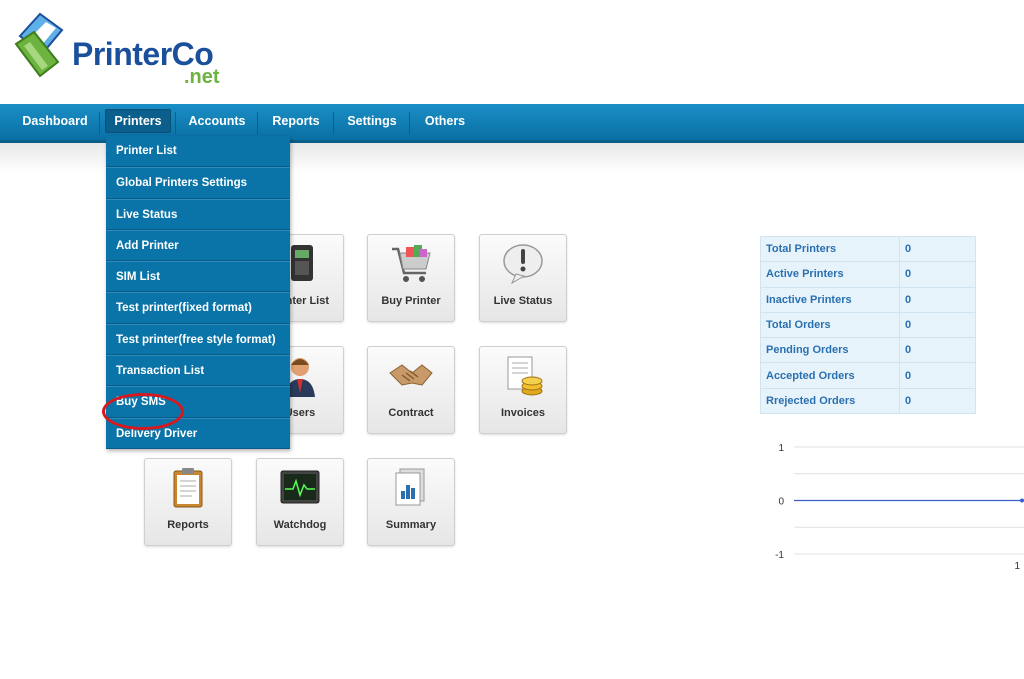 Image resolution: width=1024 pixels, height=679 pixels. What do you see at coordinates (411, 413) in the screenshot?
I see `tile-label: Contract` at bounding box center [411, 413].